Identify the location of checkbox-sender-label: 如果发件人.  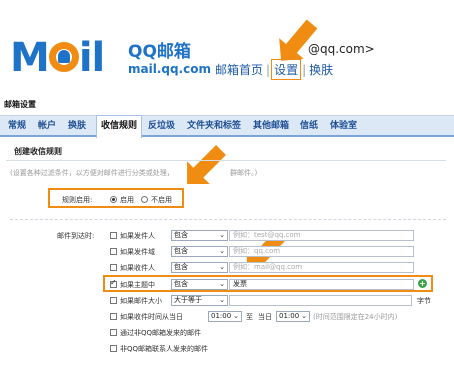
(137, 236).